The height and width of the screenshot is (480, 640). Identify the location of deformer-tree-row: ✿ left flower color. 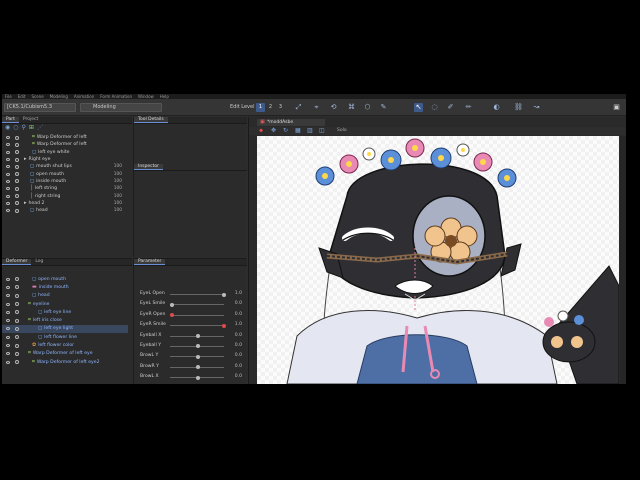
(65, 345).